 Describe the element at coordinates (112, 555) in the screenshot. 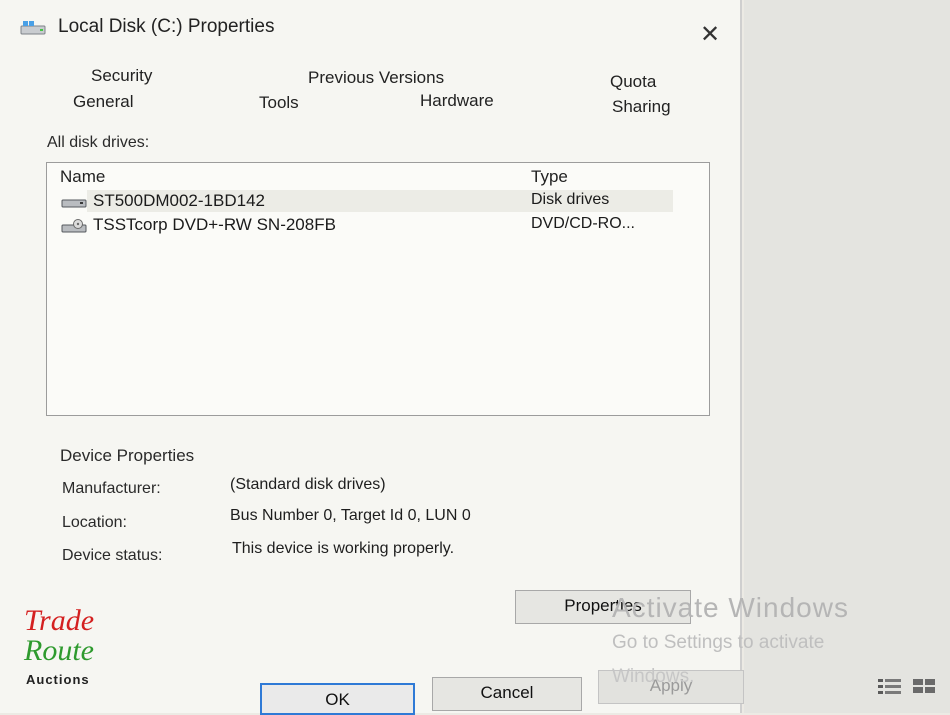

I see `device-status-label: Device status:` at that location.